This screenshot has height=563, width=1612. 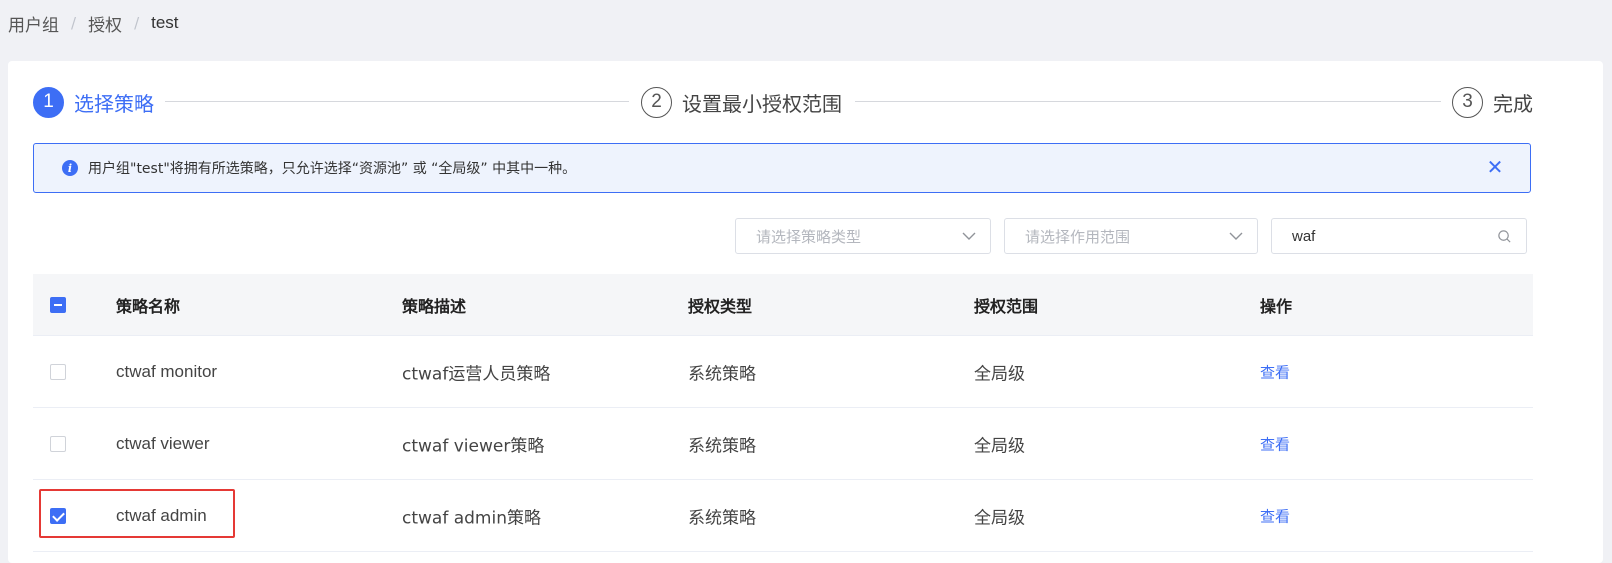 I want to click on step-1: 1 选择策略, so click(x=93, y=102).